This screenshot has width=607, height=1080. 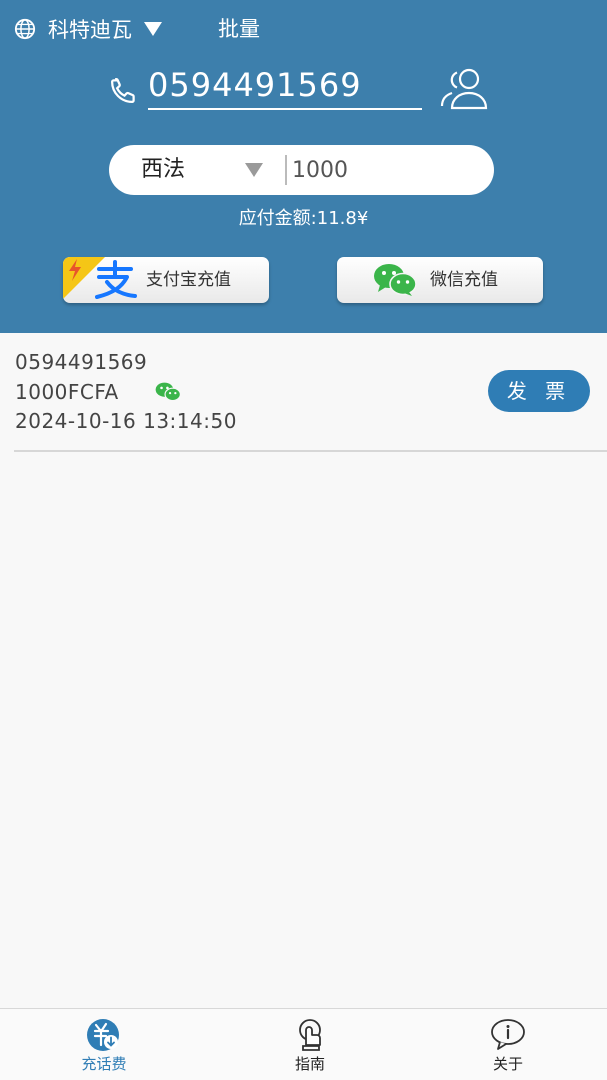 I want to click on wechat-recharge-button: 微信充值, so click(x=440, y=280).